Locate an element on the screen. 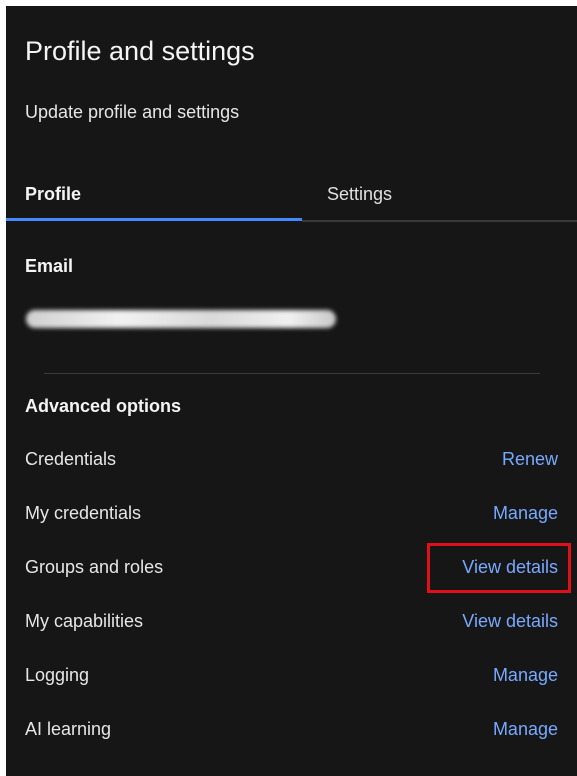 The image size is (577, 776). my-capabilities-label: My capabilities is located at coordinates (84, 621).